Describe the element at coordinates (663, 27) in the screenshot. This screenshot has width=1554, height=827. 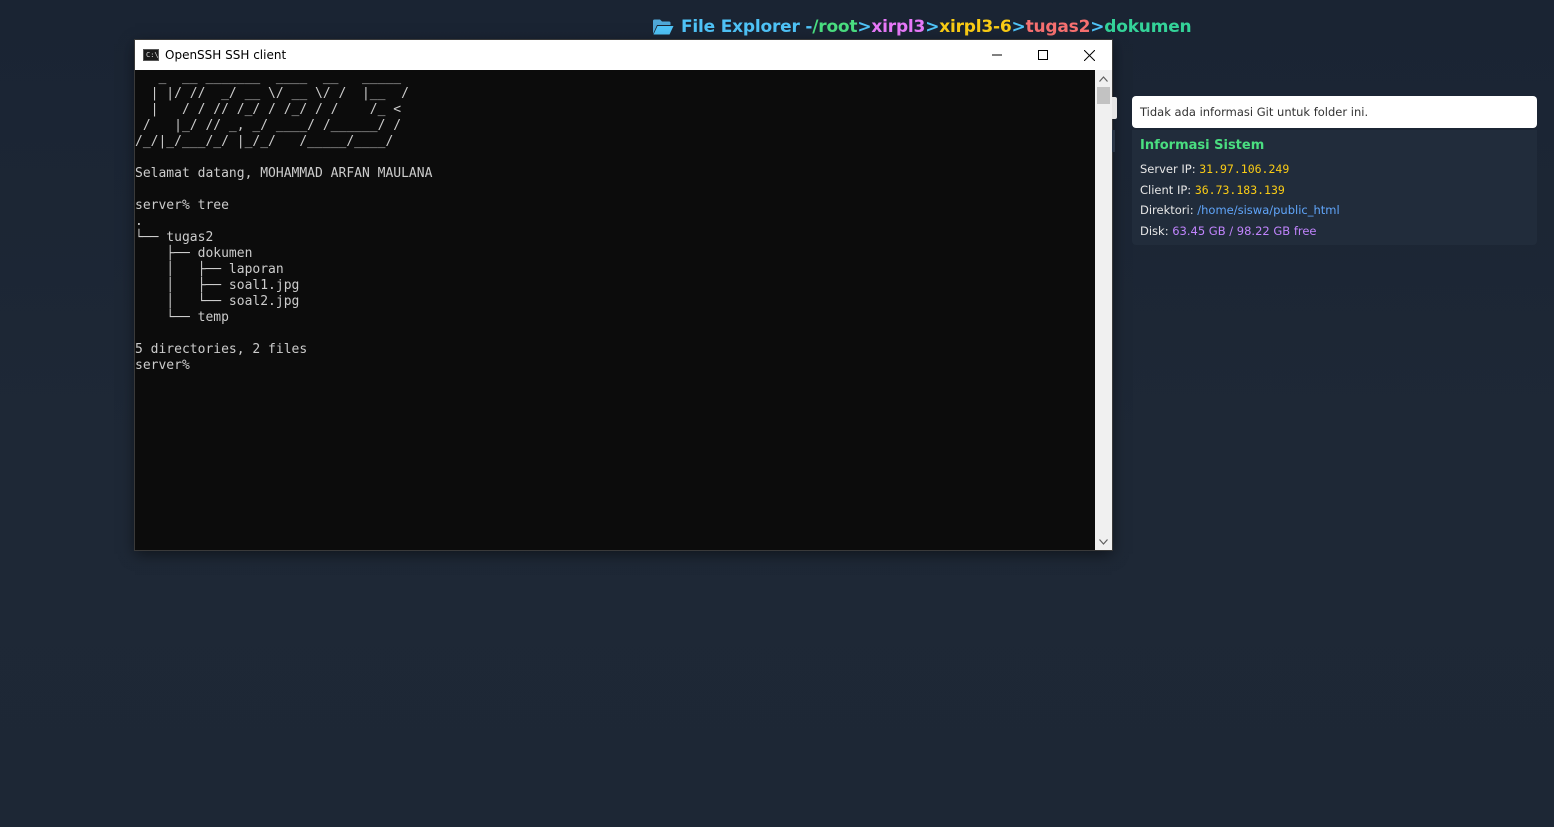
I see `folder-open-icon` at that location.